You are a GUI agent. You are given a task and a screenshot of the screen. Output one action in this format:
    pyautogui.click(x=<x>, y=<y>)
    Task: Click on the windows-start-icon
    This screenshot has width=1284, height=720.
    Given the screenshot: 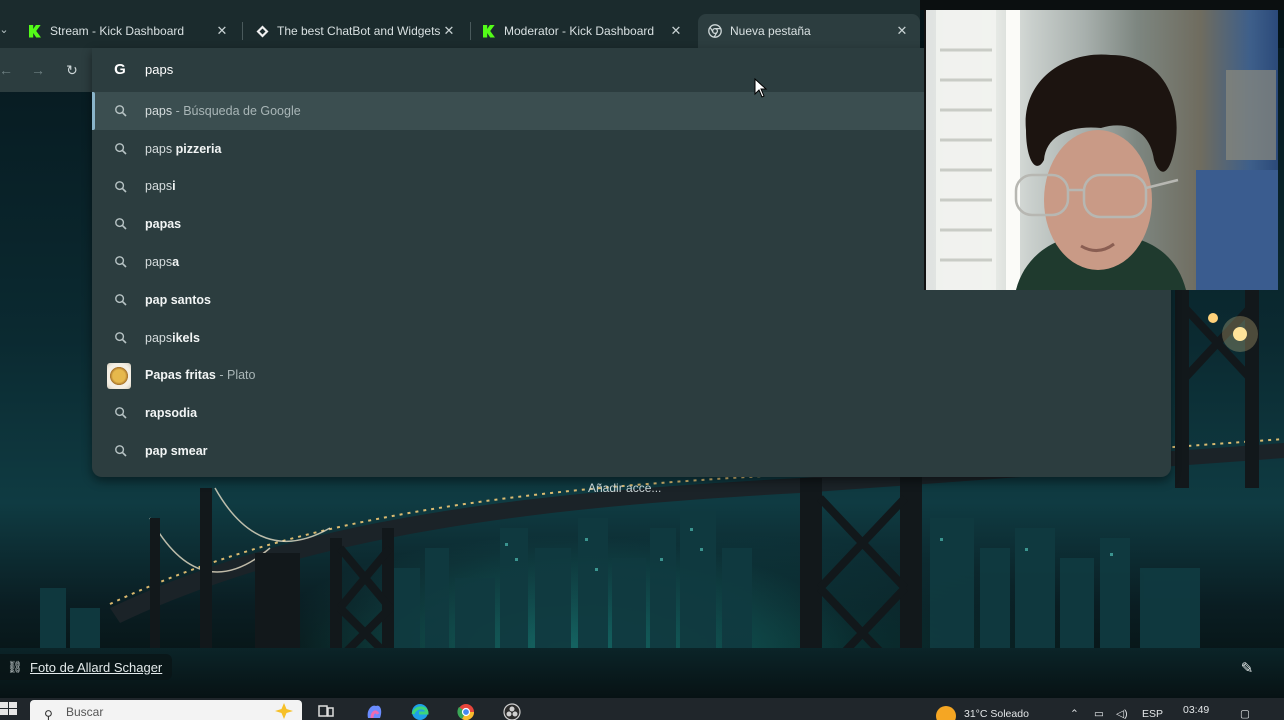 What is the action you would take?
    pyautogui.click(x=9, y=709)
    